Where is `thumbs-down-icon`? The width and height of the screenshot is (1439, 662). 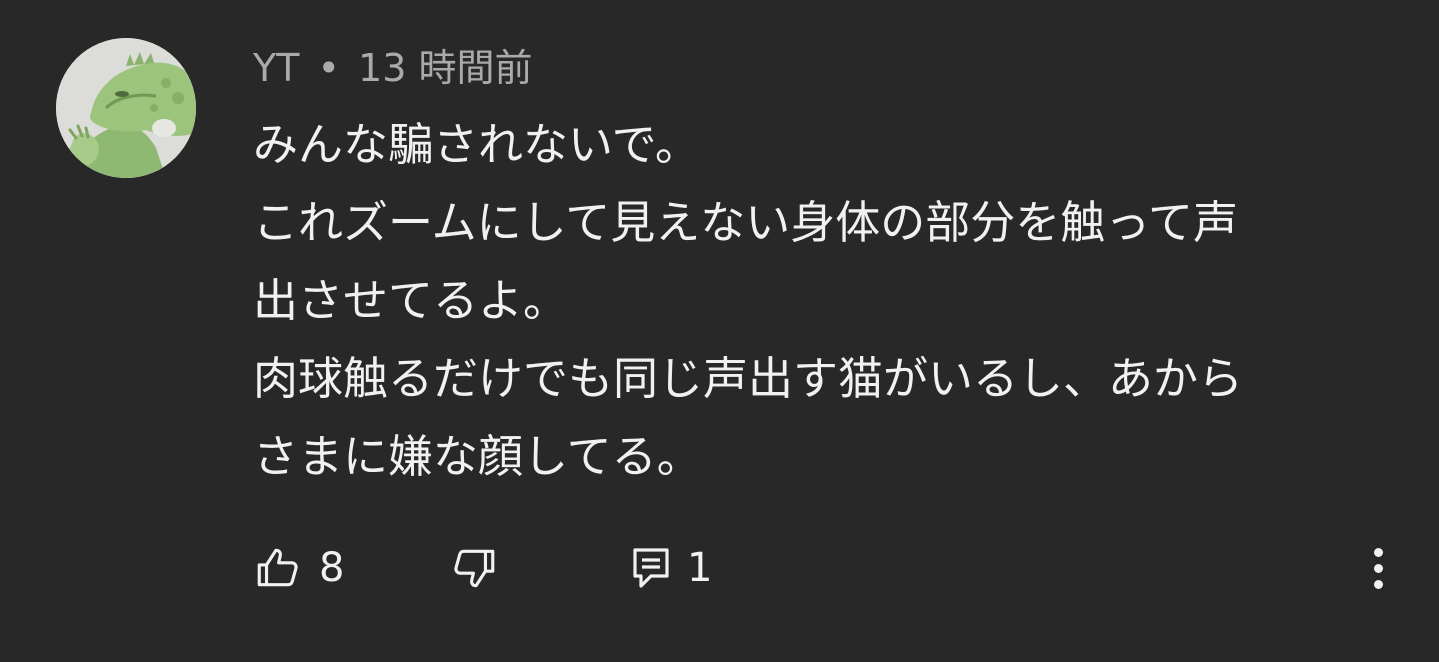
thumbs-down-icon is located at coordinates (474, 568).